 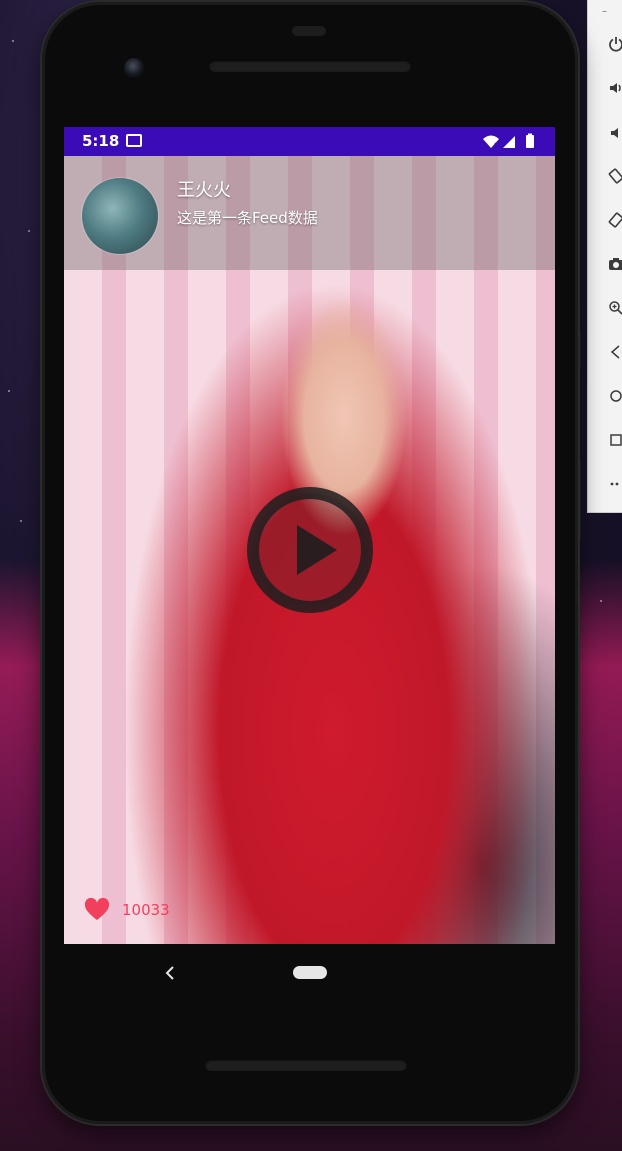 I want to click on front-camera-icon, so click(x=134, y=68).